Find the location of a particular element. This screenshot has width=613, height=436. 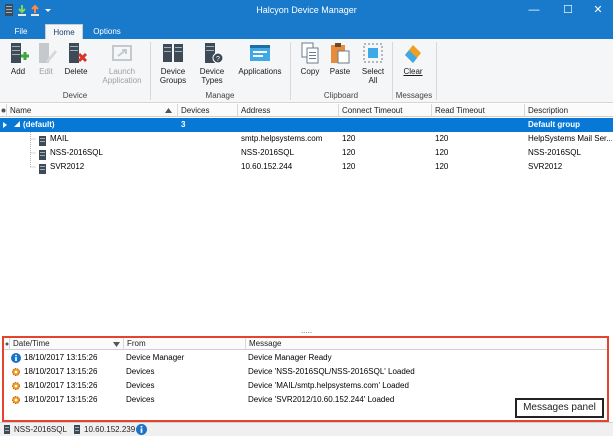

applications-button: Applications is located at coordinates (260, 58).